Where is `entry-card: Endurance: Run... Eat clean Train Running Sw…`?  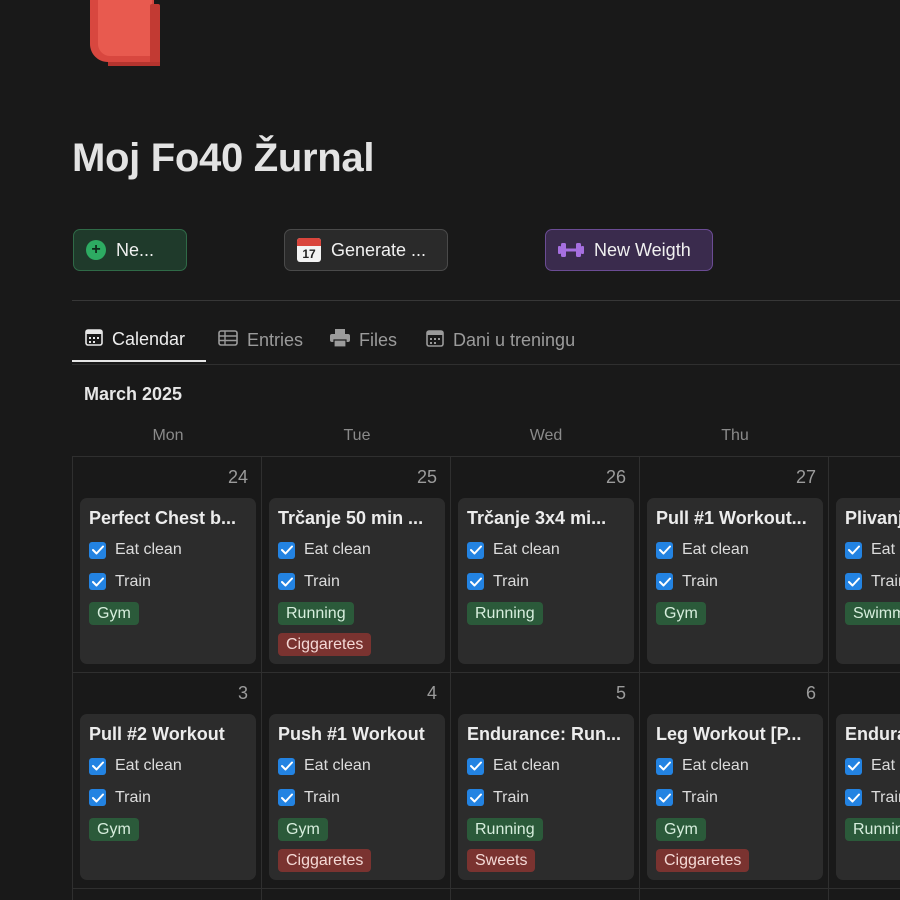 entry-card: Endurance: Run... Eat clean Train Running Sw… is located at coordinates (546, 797).